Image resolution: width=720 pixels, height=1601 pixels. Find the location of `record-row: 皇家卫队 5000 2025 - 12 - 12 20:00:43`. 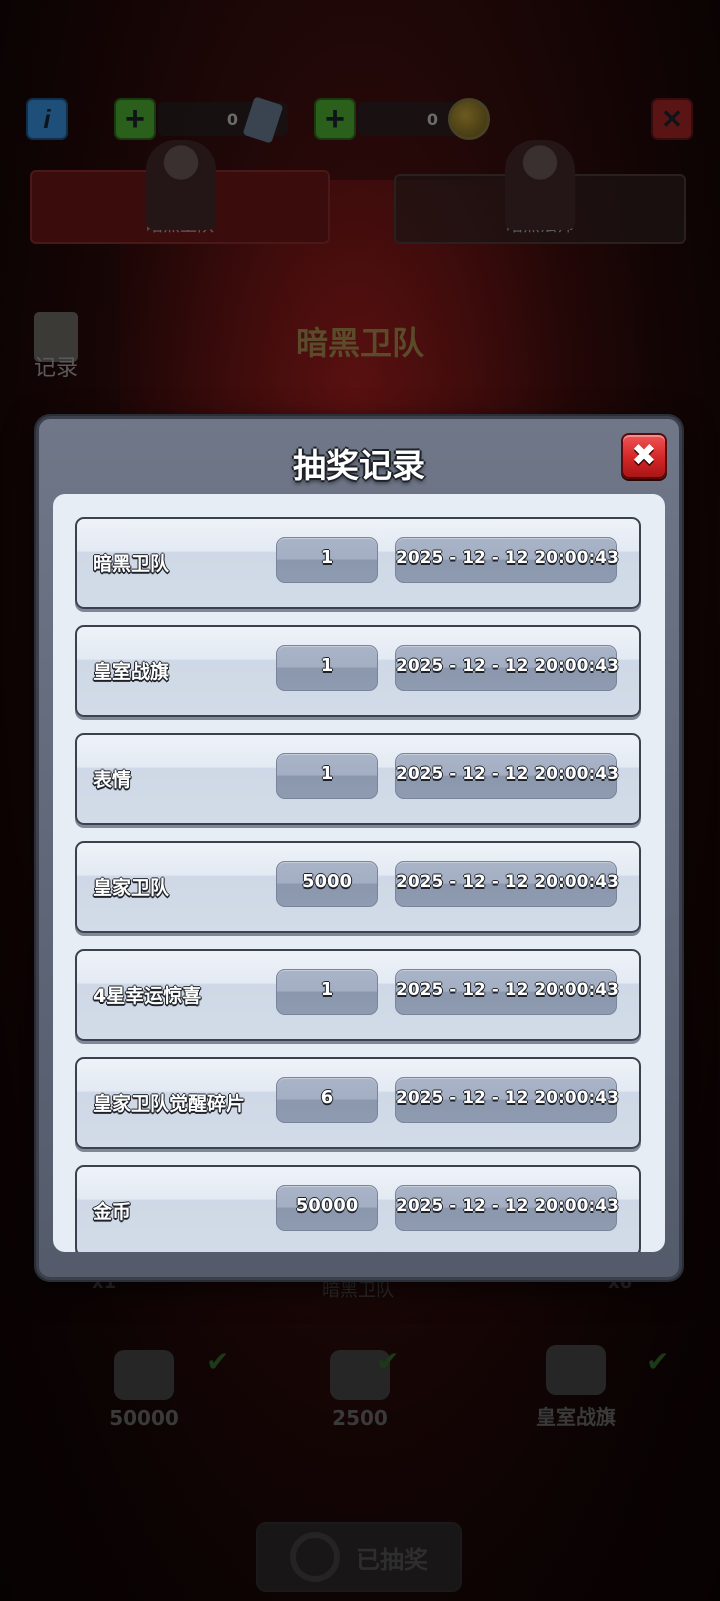

record-row: 皇家卫队 5000 2025 - 12 - 12 20:00:43 is located at coordinates (358, 887).